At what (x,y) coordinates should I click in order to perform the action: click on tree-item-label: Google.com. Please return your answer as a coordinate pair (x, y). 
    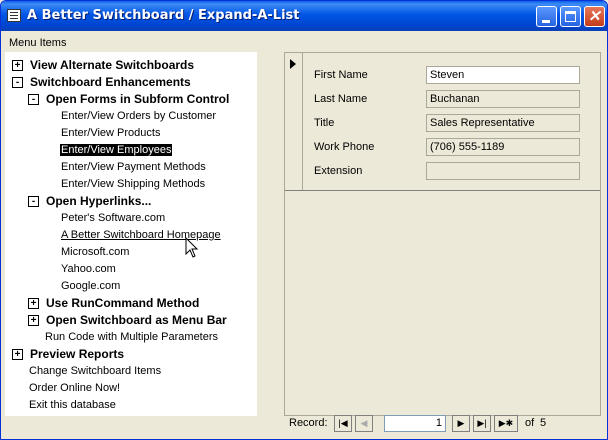
    Looking at the image, I should click on (91, 286).